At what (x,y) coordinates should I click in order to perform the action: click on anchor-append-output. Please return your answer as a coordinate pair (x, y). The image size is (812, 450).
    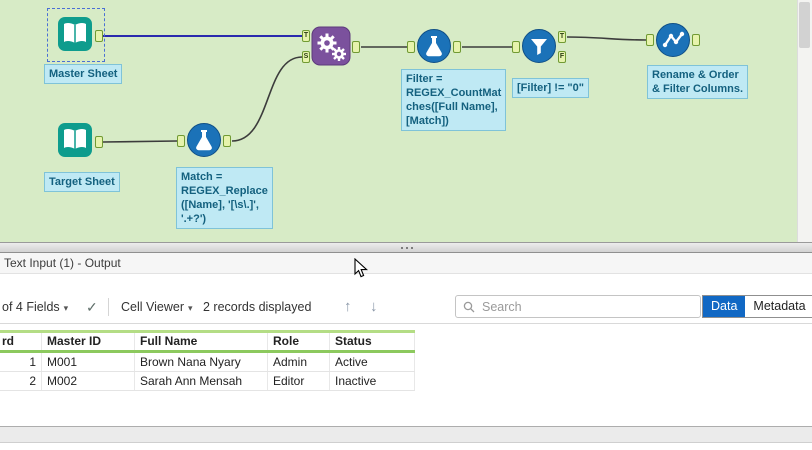
    Looking at the image, I should click on (356, 47).